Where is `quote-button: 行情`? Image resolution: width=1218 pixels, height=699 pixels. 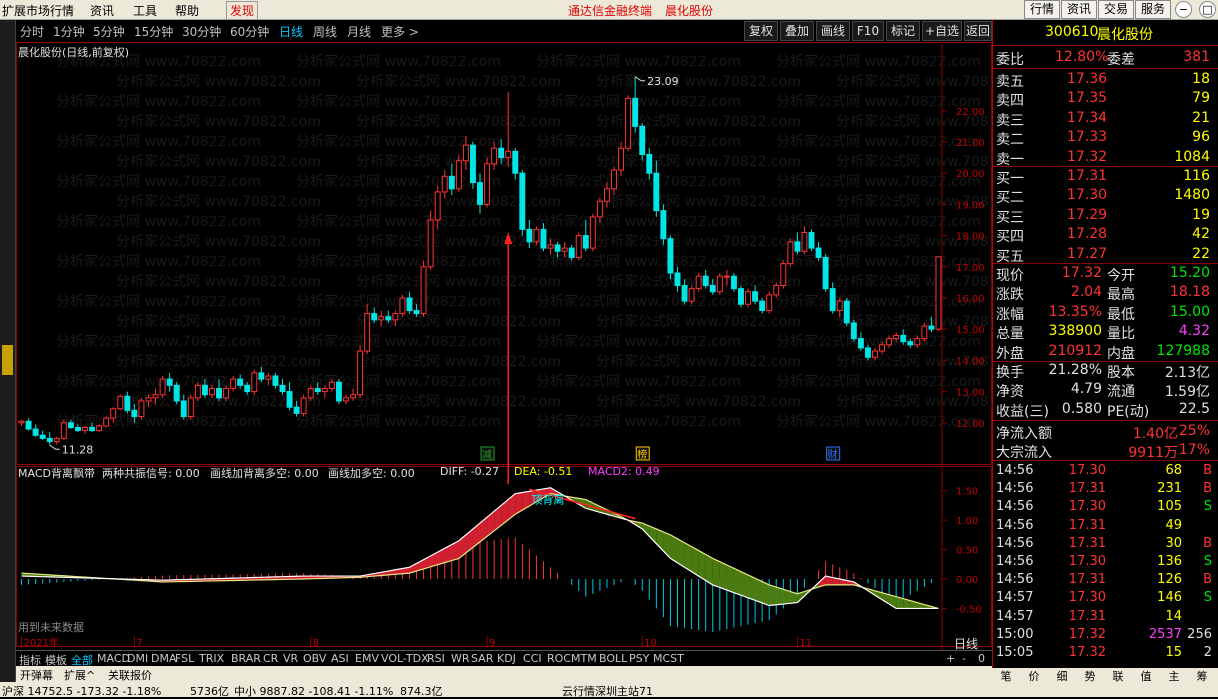
quote-button: 行情 is located at coordinates (1042, 9).